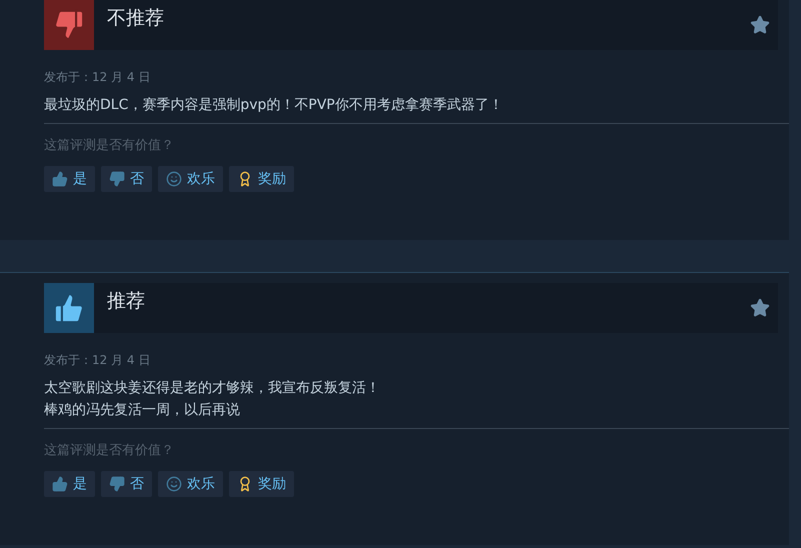 The height and width of the screenshot is (548, 801). I want to click on verdict-title: 推荐, so click(126, 301).